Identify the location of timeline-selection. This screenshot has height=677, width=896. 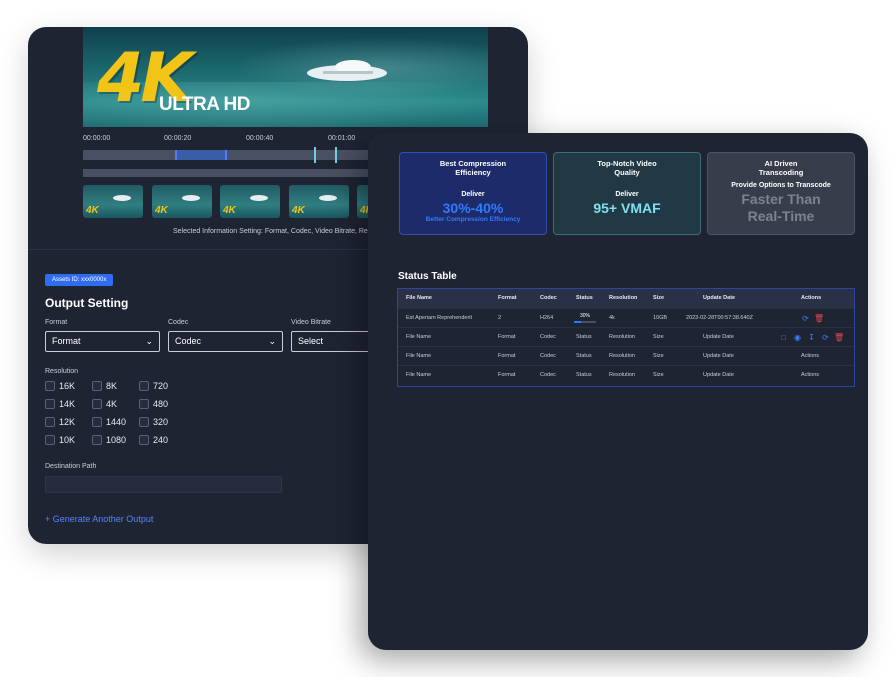
(201, 155).